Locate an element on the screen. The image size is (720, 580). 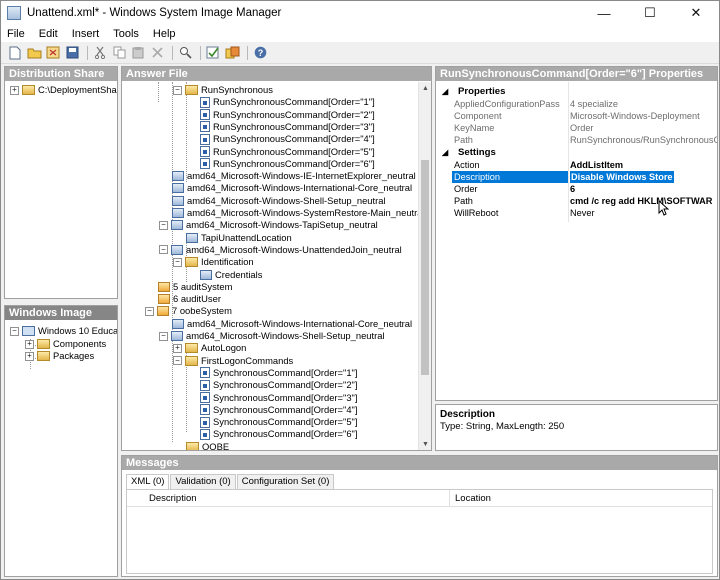
create-config-set-icon is located at coordinates (232, 53).